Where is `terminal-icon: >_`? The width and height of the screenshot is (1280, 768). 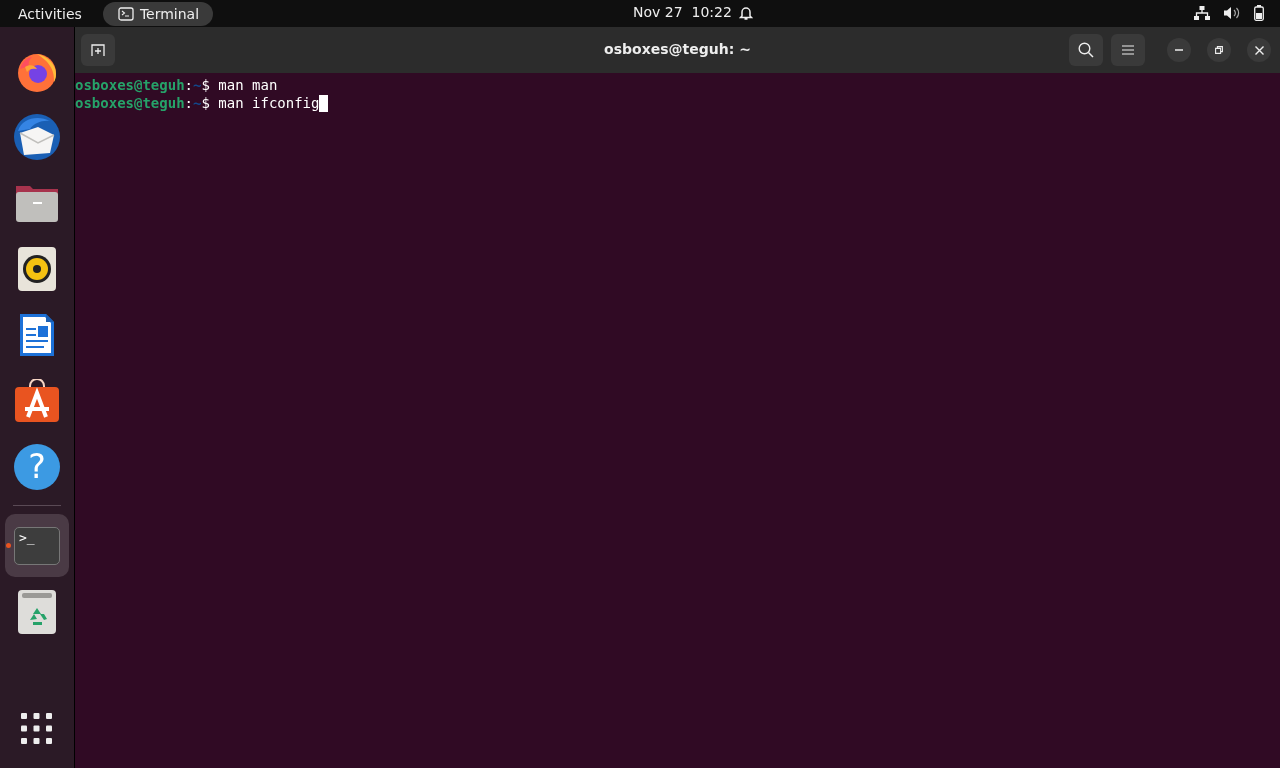 terminal-icon: >_ is located at coordinates (37, 545).